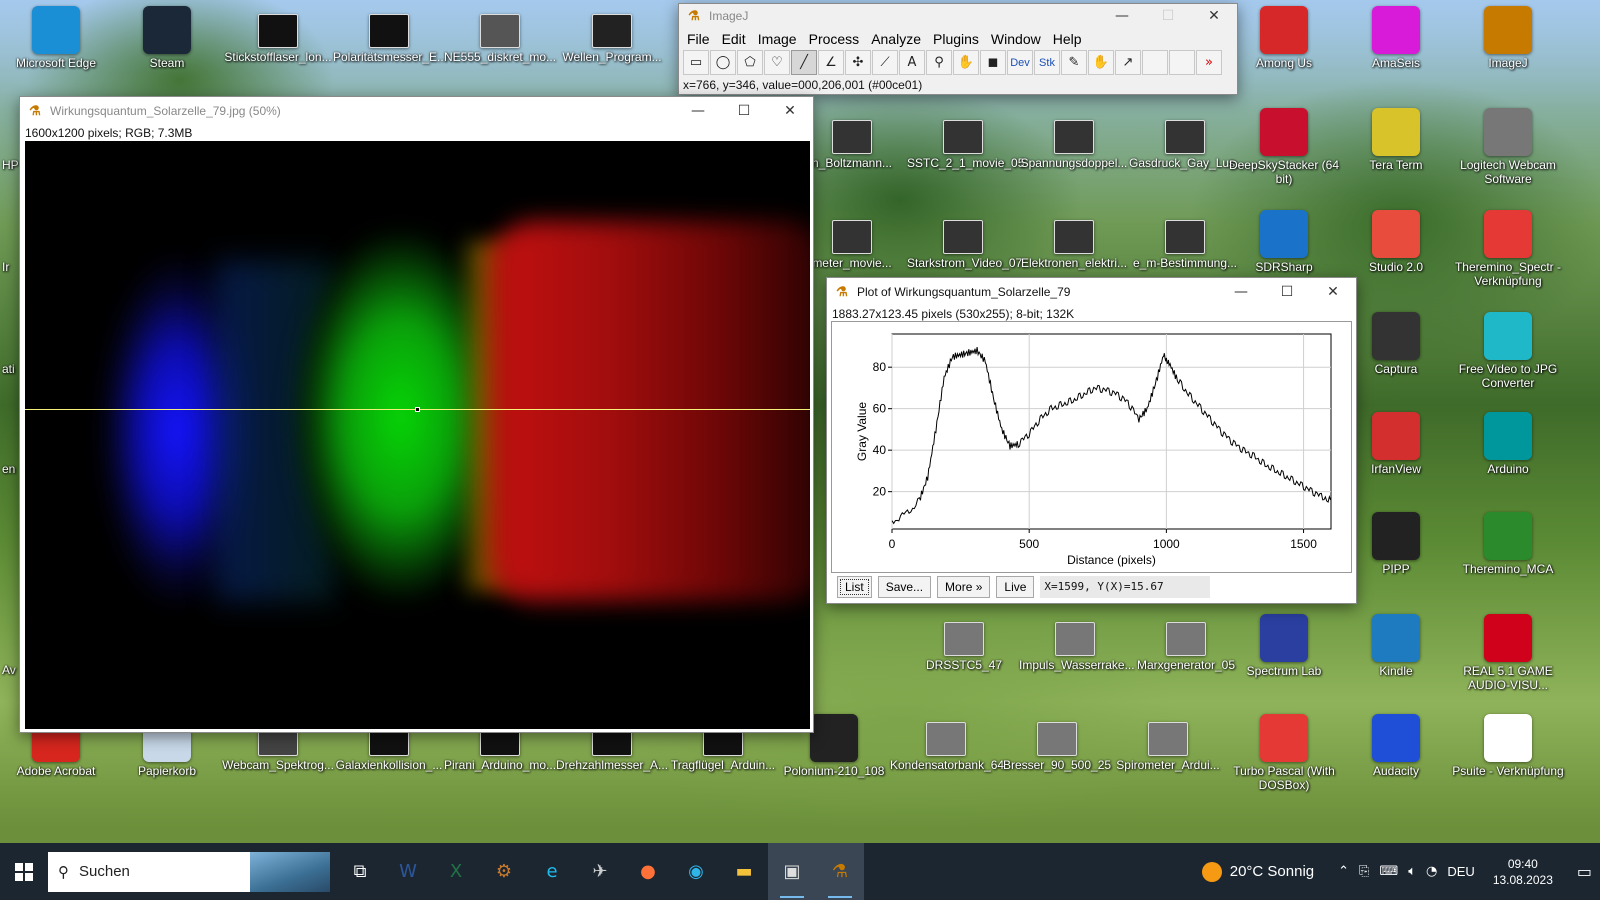  What do you see at coordinates (1074, 62) in the screenshot?
I see `brush-tool: ✎` at bounding box center [1074, 62].